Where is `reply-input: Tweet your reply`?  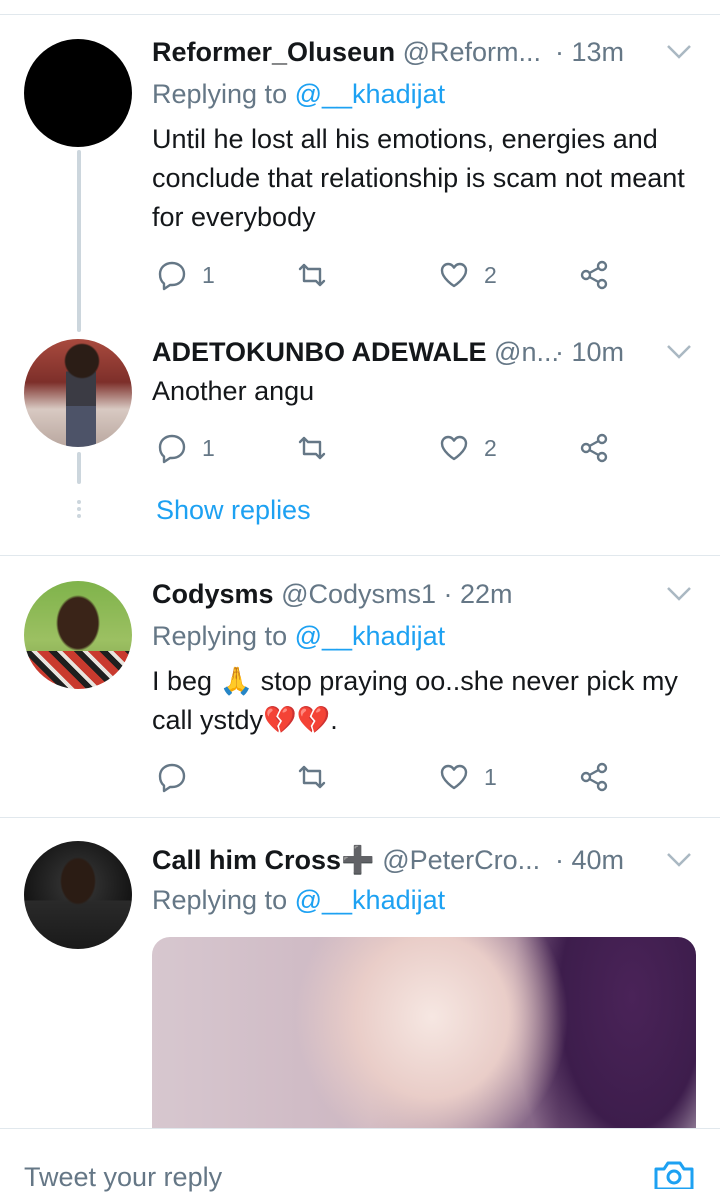
reply-input: Tweet your reply is located at coordinates (123, 1177).